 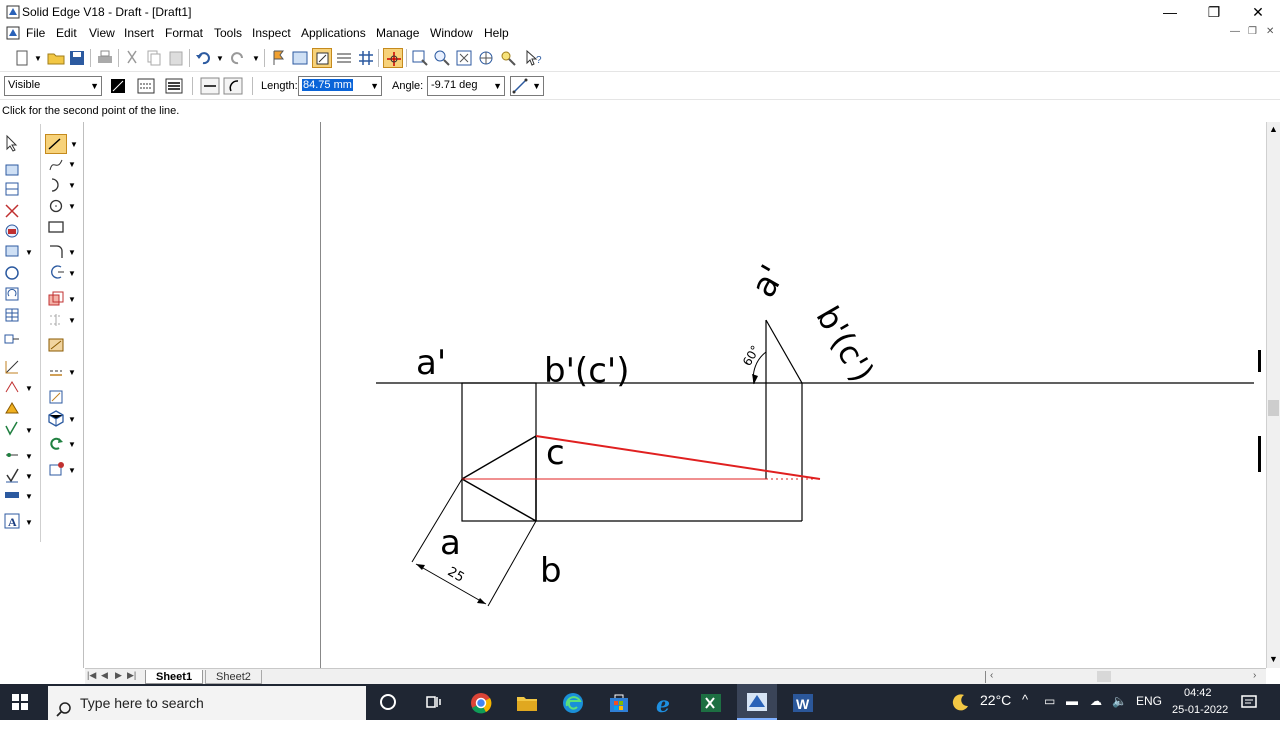 I want to click on update-views-icon, so click(x=12, y=294).